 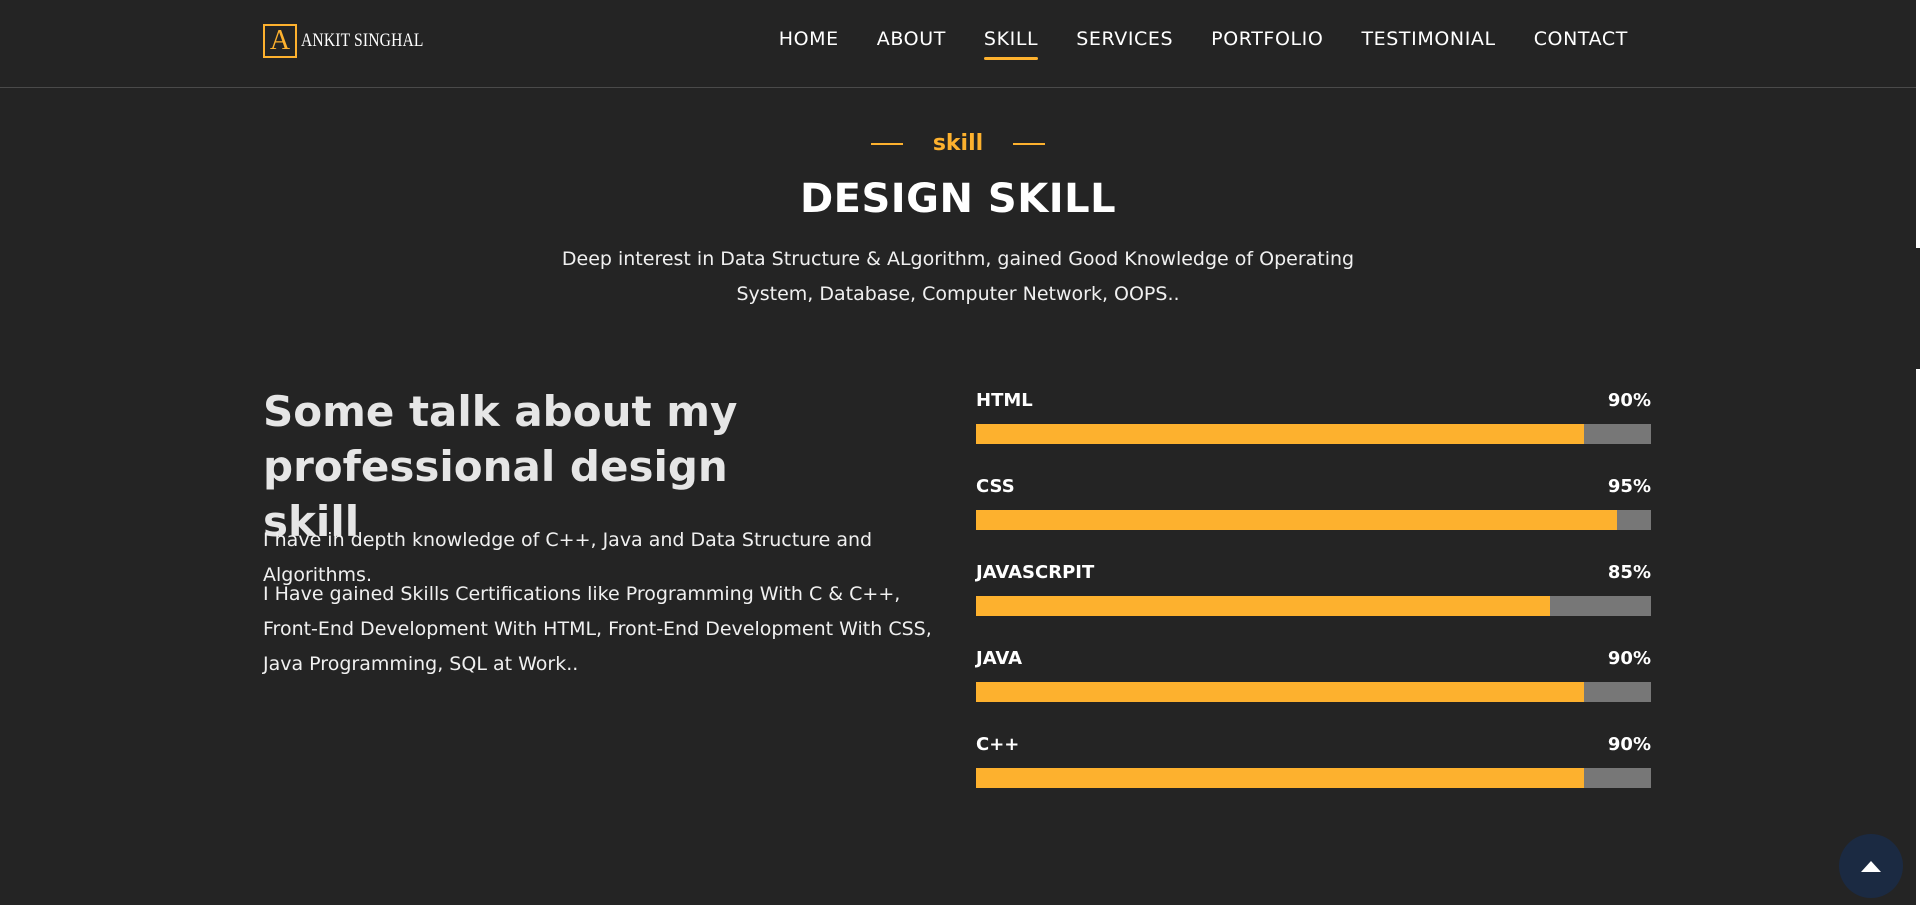 What do you see at coordinates (1124, 40) in the screenshot?
I see `nav-services: SERVICES` at bounding box center [1124, 40].